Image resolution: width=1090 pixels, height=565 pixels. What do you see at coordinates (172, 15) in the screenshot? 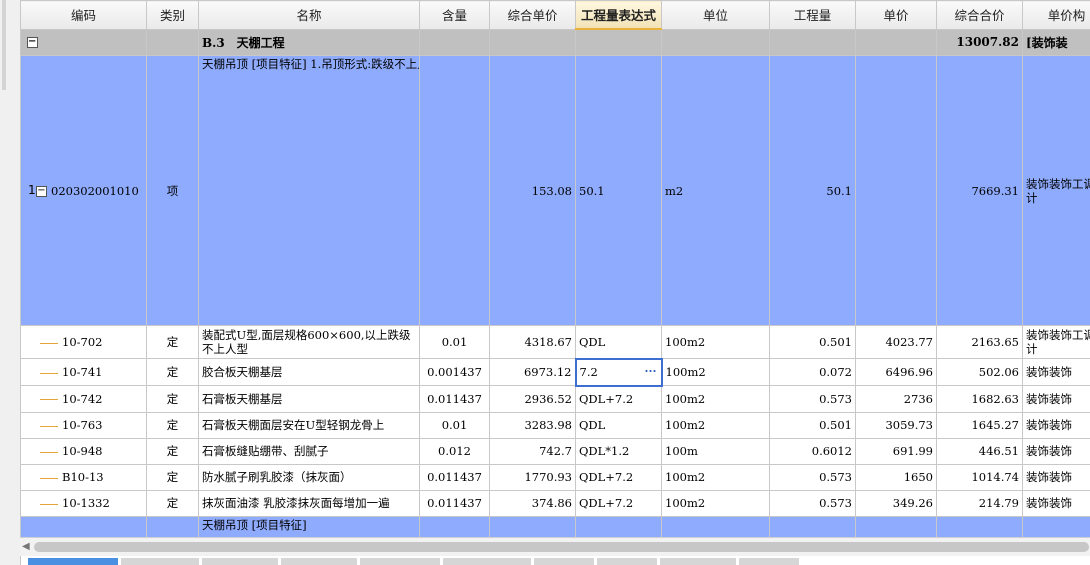
I see `col-header-type: 类别` at bounding box center [172, 15].